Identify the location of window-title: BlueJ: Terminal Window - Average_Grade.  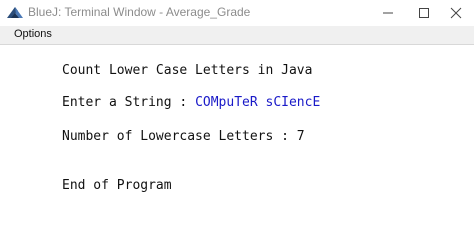
(139, 12).